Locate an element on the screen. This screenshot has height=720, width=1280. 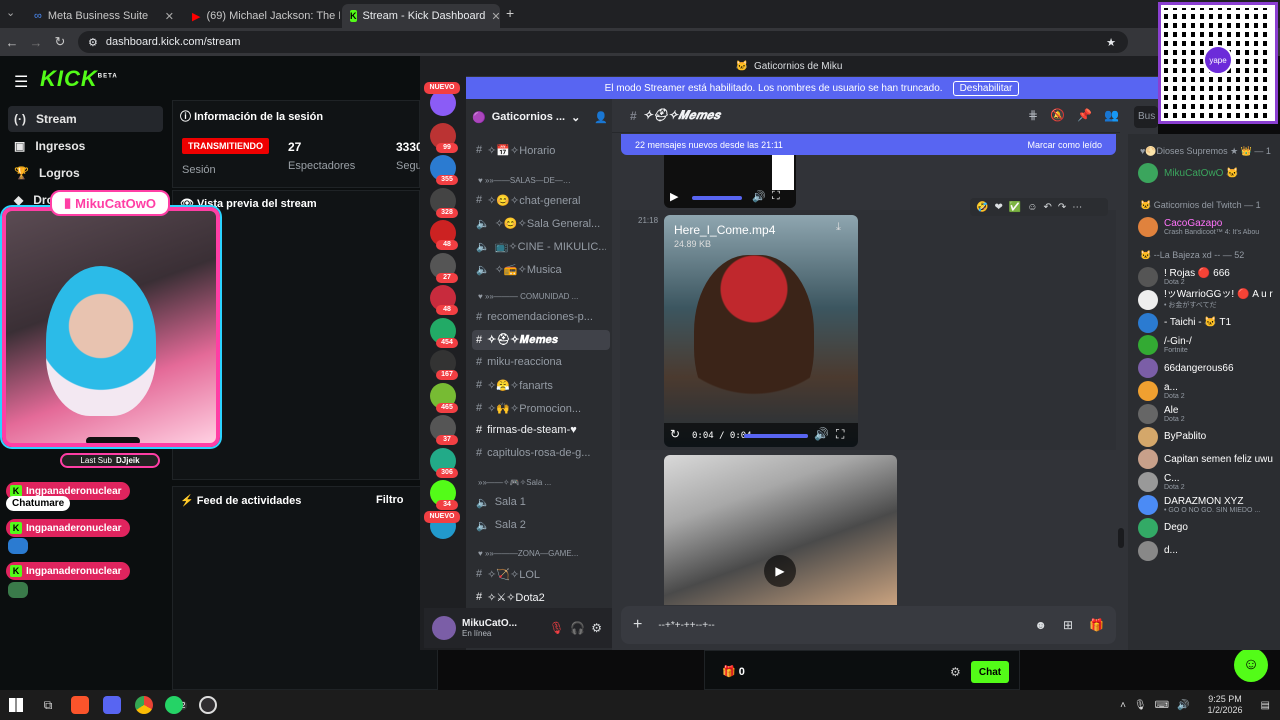
task-view-icon: ⧉ is located at coordinates (48, 705).